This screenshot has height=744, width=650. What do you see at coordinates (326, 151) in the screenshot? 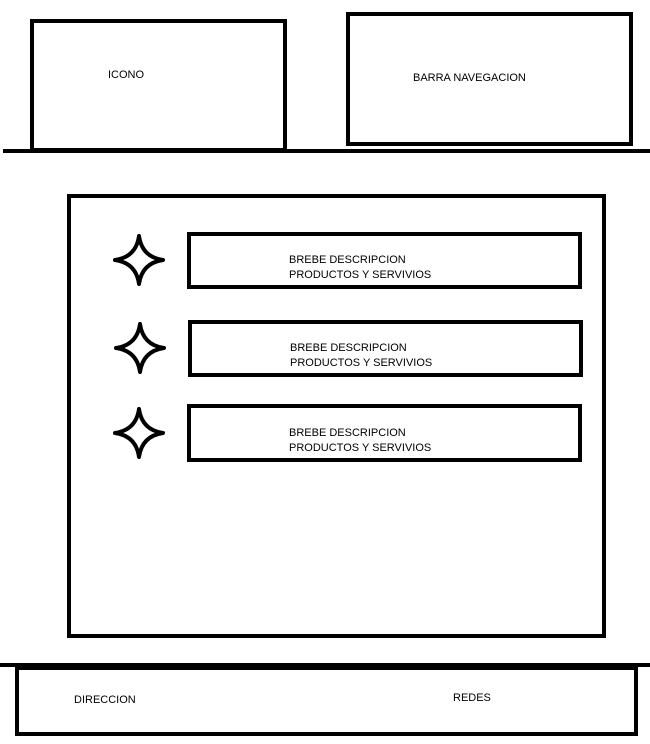
I see `header-divider` at bounding box center [326, 151].